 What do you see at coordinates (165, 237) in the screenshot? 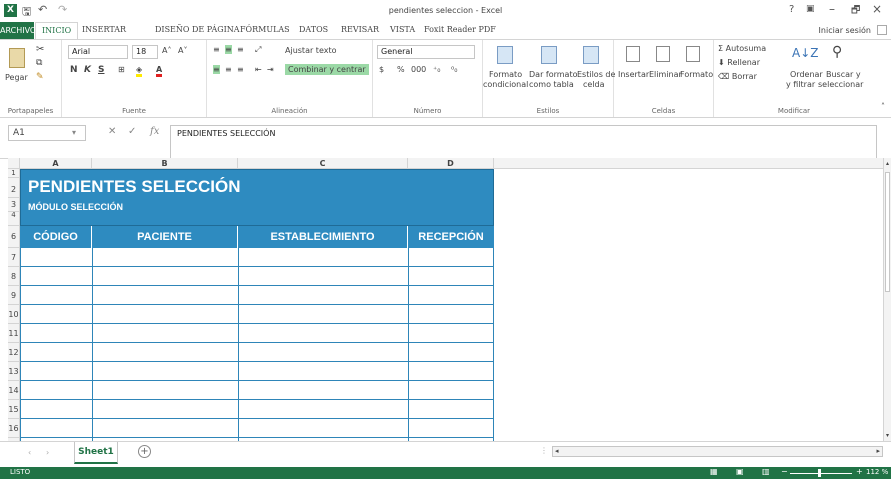
I see `header-paciente: PACIENTE` at bounding box center [165, 237].